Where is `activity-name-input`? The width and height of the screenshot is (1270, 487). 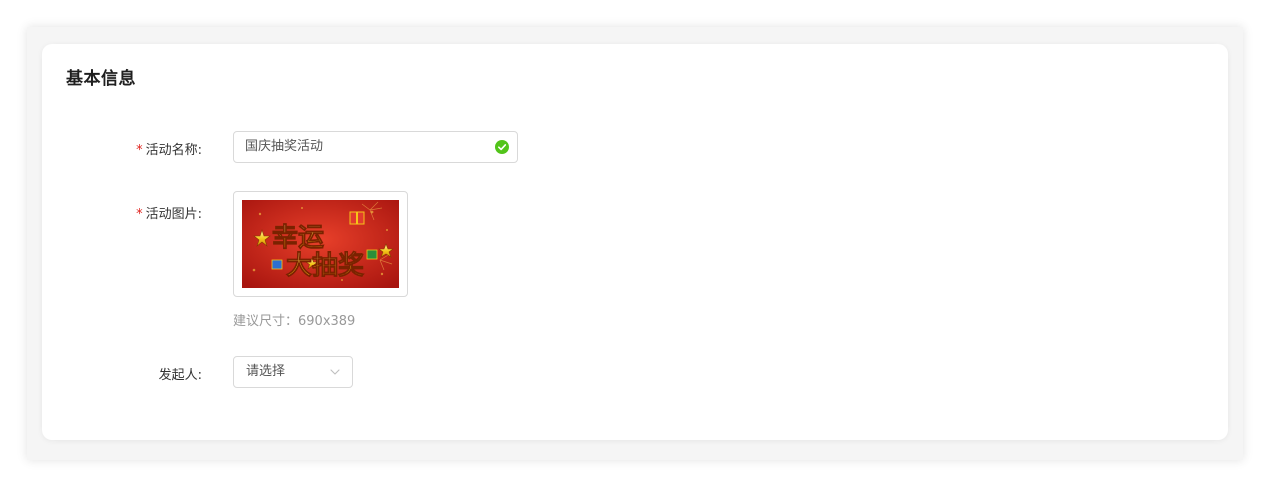
activity-name-input is located at coordinates (365, 147).